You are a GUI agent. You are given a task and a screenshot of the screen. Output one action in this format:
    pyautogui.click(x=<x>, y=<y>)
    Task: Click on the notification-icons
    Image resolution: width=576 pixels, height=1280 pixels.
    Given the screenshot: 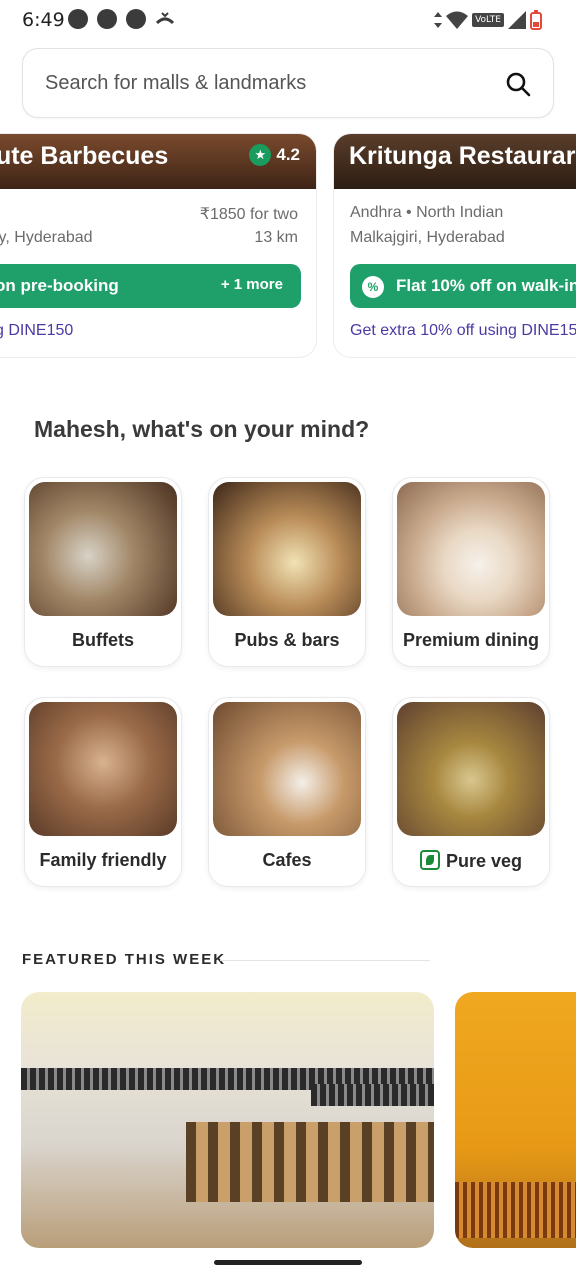 What is the action you would take?
    pyautogui.click(x=121, y=19)
    